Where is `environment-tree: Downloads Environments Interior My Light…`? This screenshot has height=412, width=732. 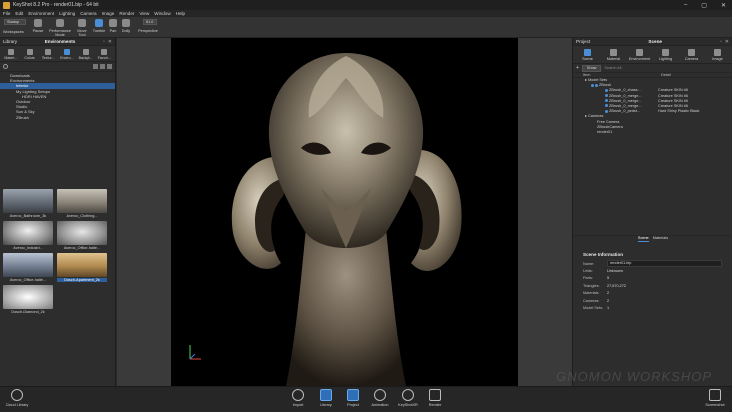
environment-tree: Downloads Environments Interior My Light… is located at coordinates (57, 96).